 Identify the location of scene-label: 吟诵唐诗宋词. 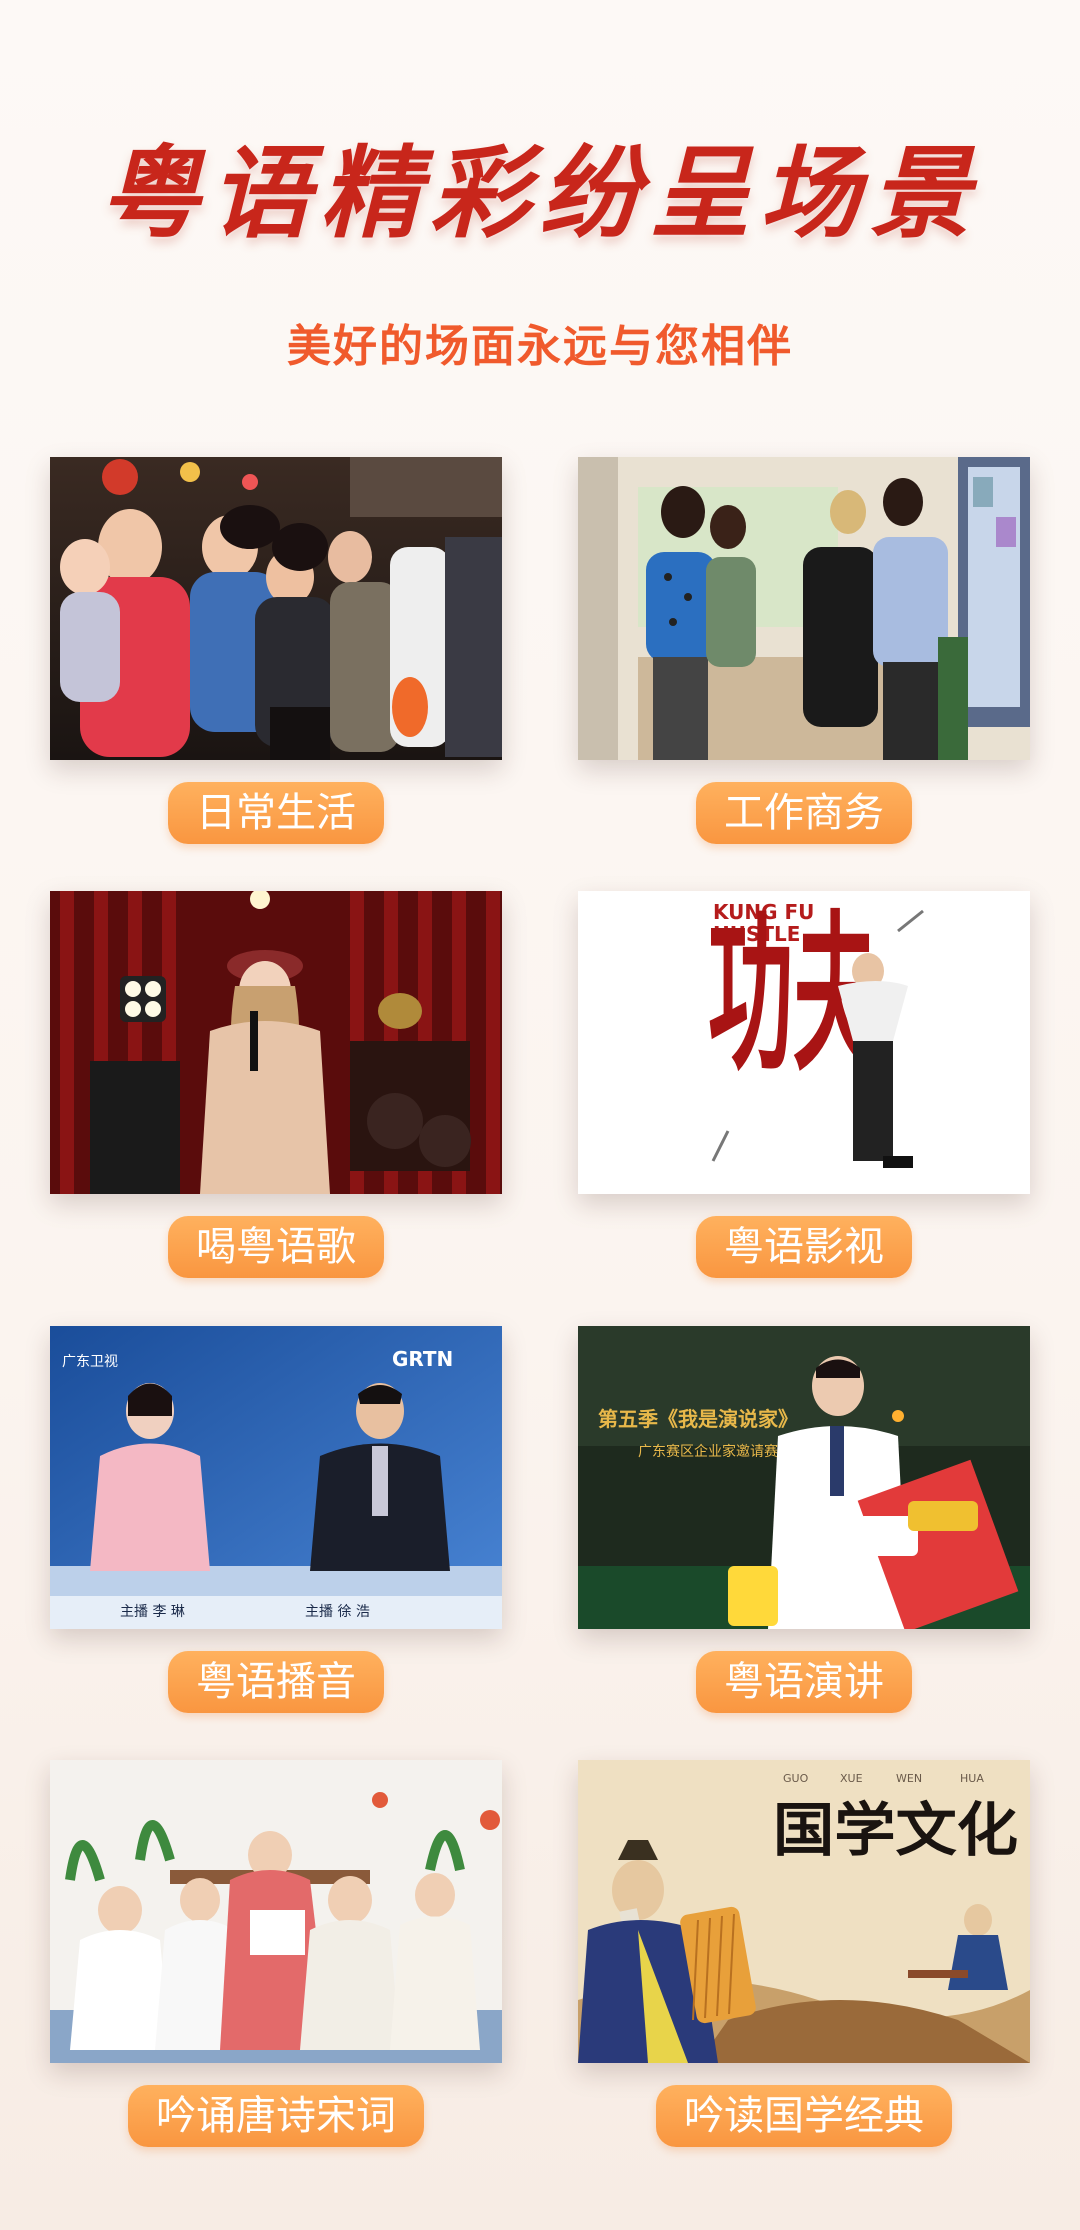
(276, 2116).